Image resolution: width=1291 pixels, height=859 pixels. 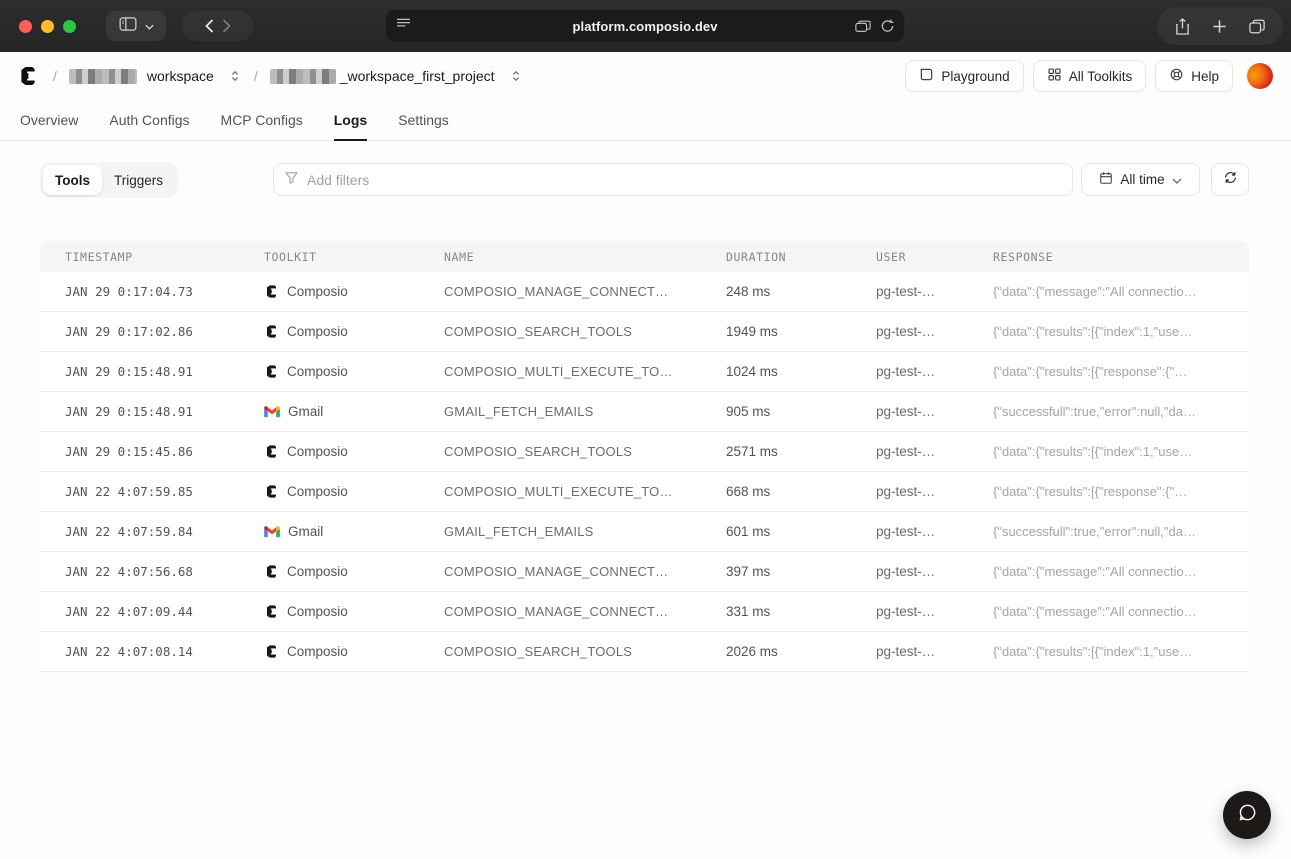 I want to click on log-timestamp: JAN 22 4:07:59.85, so click(x=129, y=491).